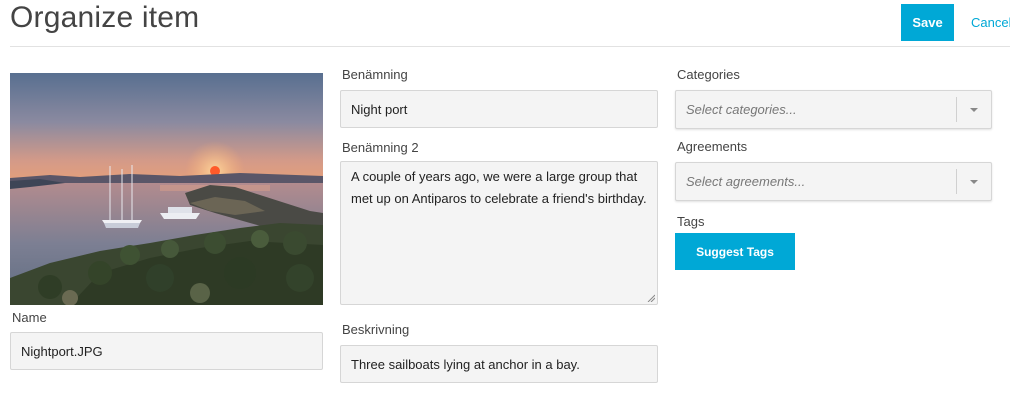  I want to click on benamning-label: Benämning, so click(375, 74).